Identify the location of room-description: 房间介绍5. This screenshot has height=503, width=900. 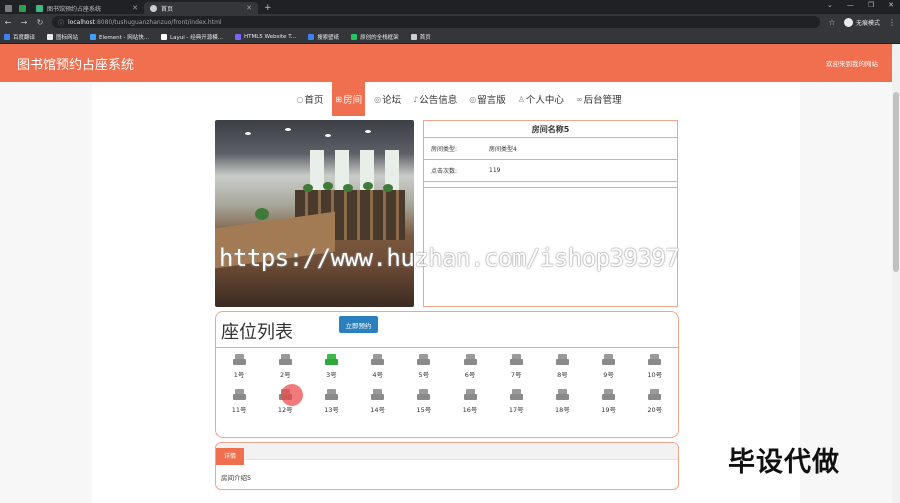
(236, 478).